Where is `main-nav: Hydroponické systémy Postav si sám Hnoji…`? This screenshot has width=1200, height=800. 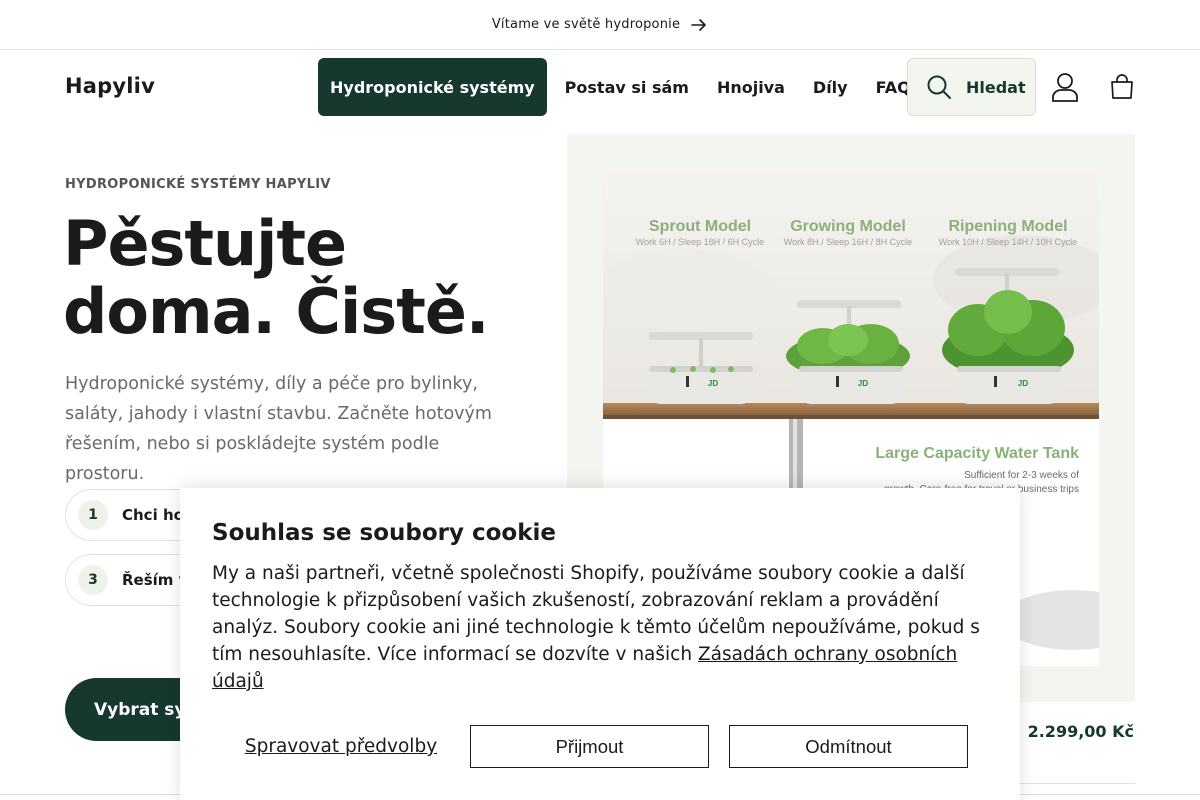
main-nav: Hydroponické systémy Postav si sám Hnoji… is located at coordinates (621, 87).